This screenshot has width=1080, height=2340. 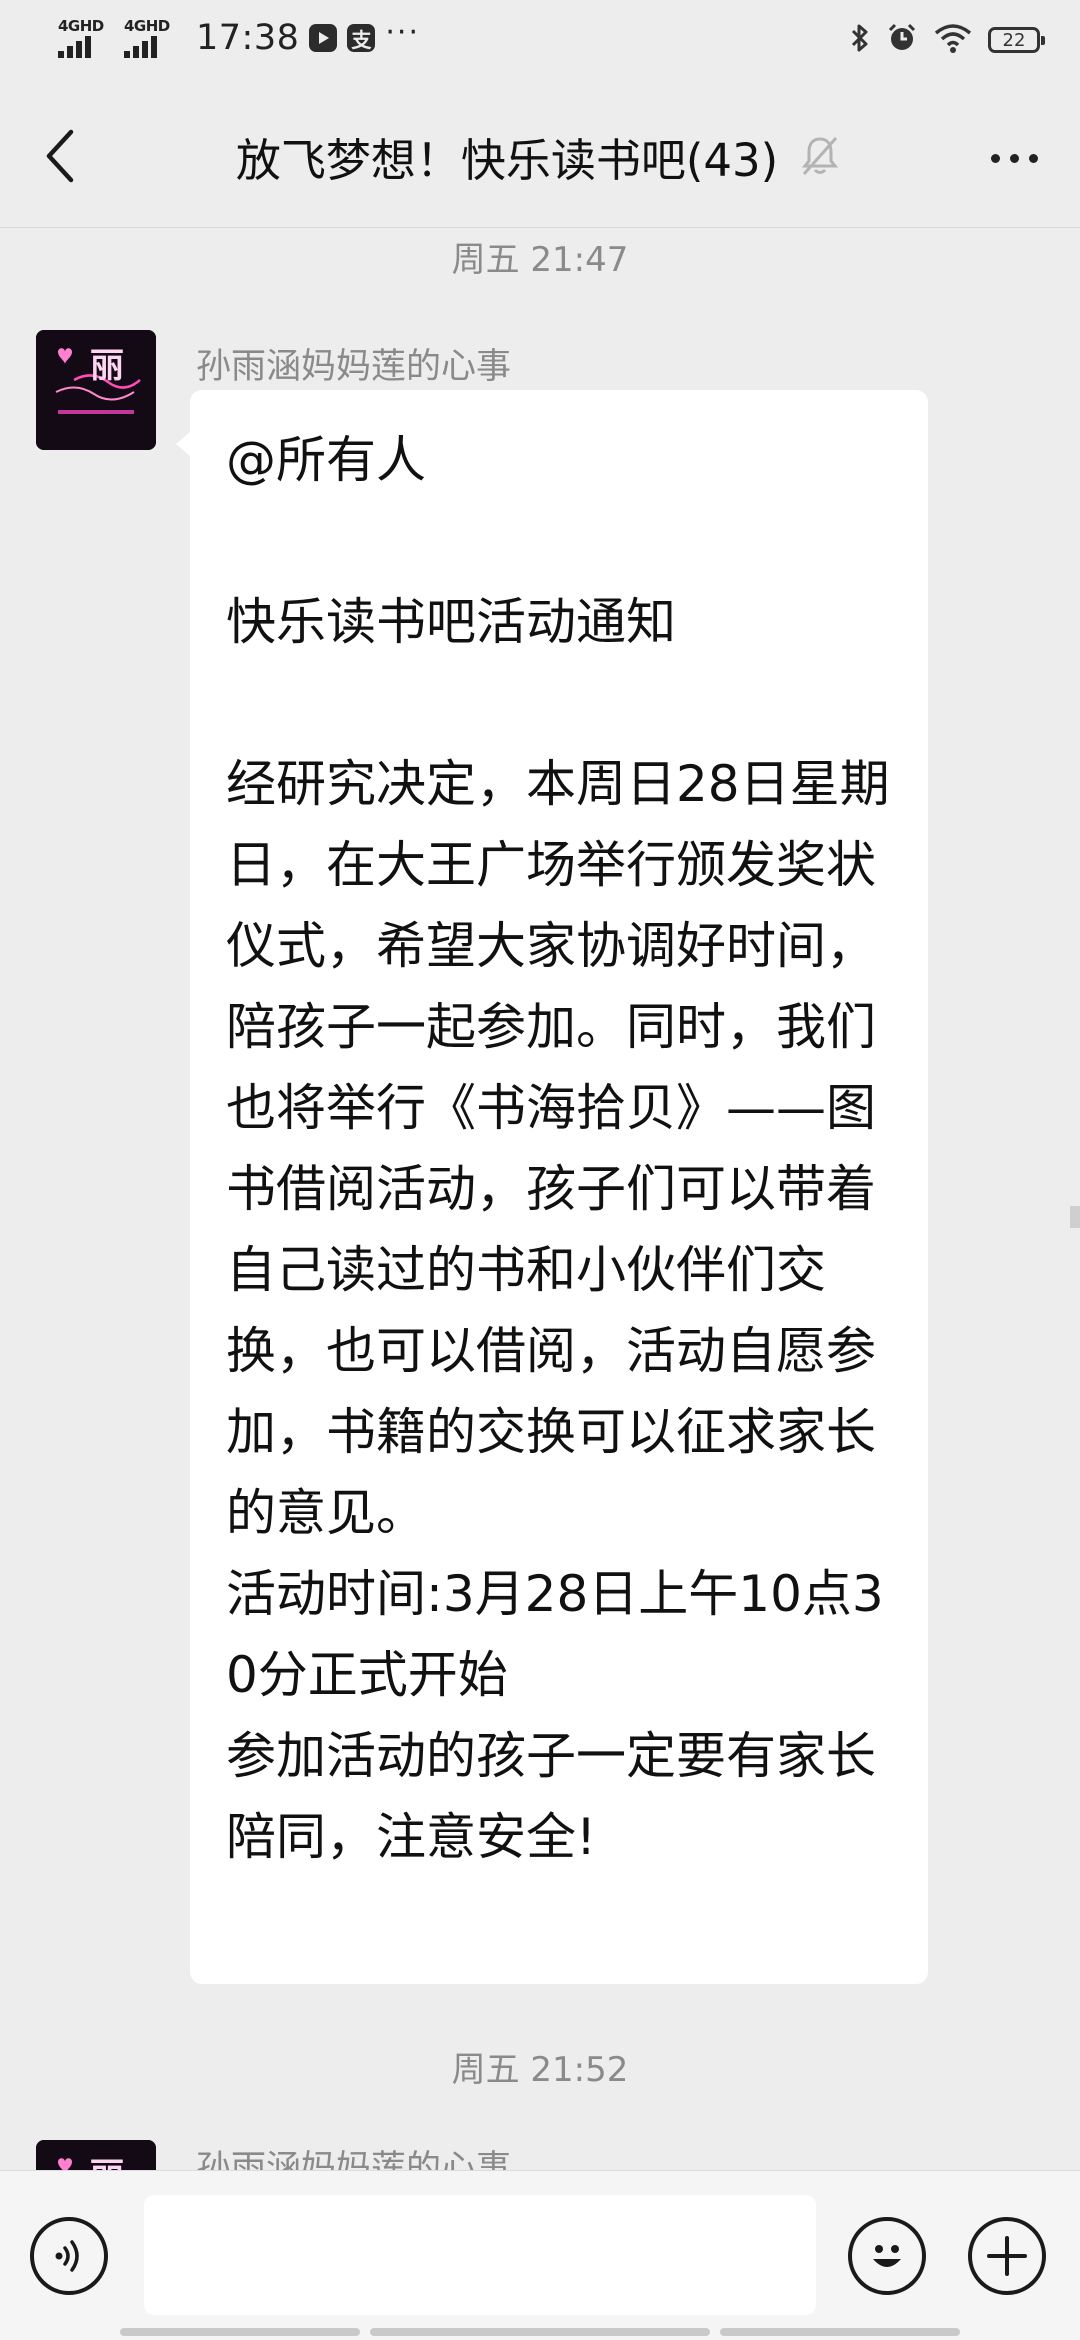 I want to click on mute-notifications-icon, so click(x=822, y=156).